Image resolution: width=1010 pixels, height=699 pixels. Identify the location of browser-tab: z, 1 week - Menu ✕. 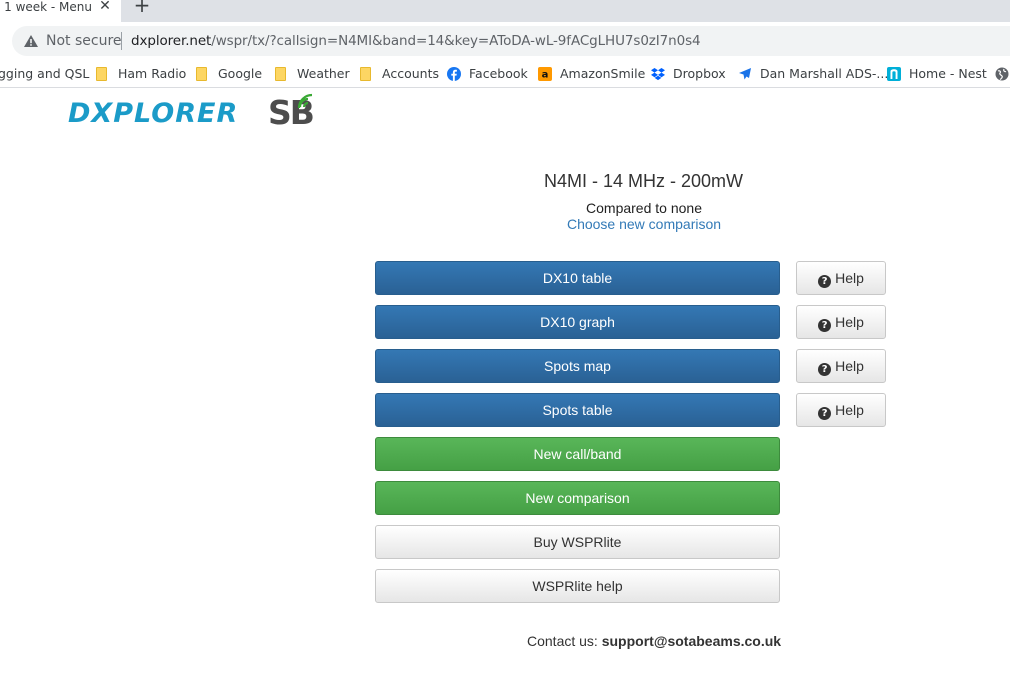
(60, 11).